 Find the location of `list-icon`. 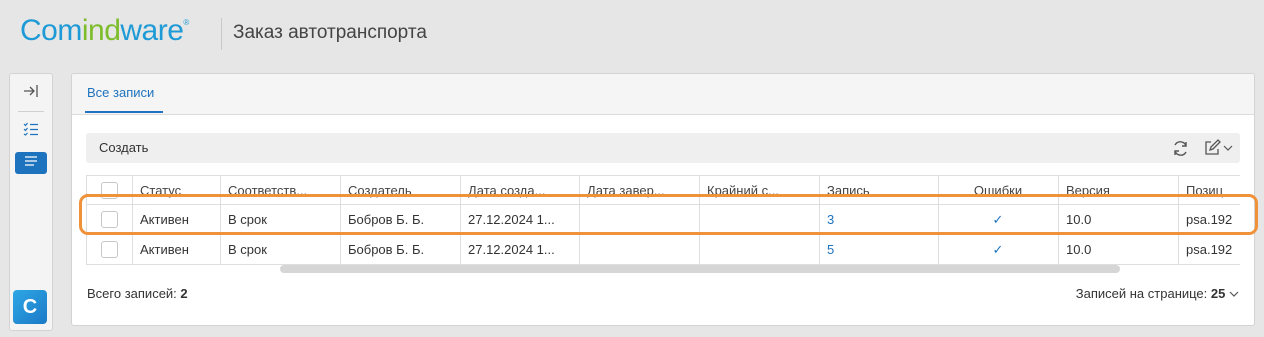

list-icon is located at coordinates (31, 163).